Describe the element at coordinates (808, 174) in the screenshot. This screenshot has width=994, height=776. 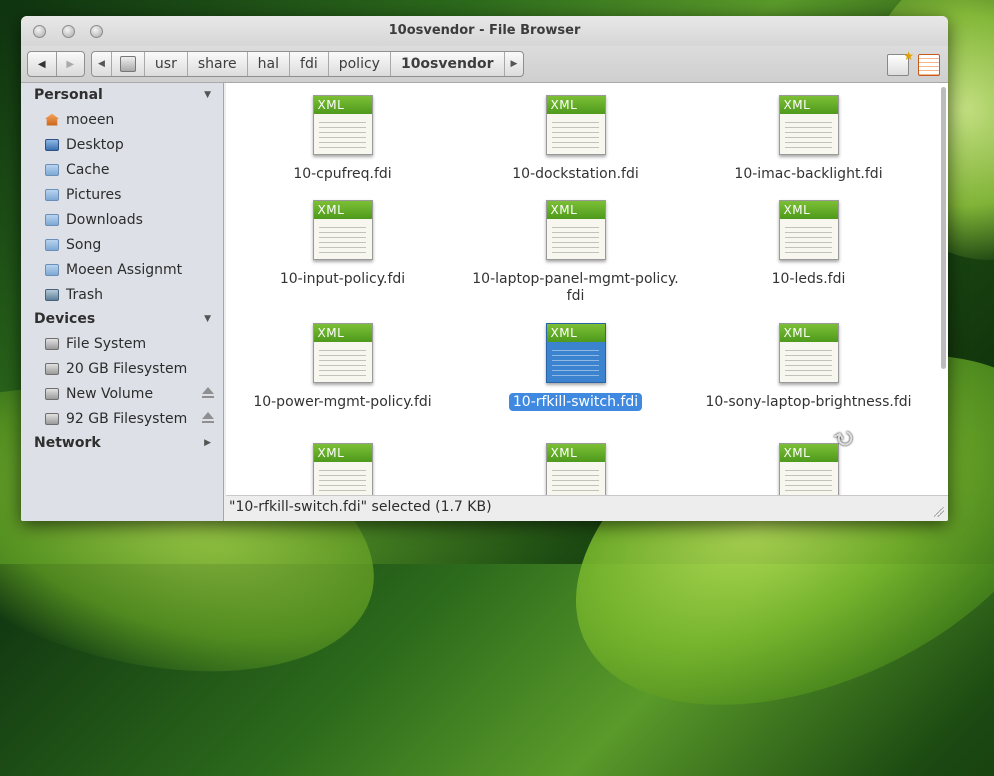
I see `file-name: 10-imac-backlight.fdi` at that location.